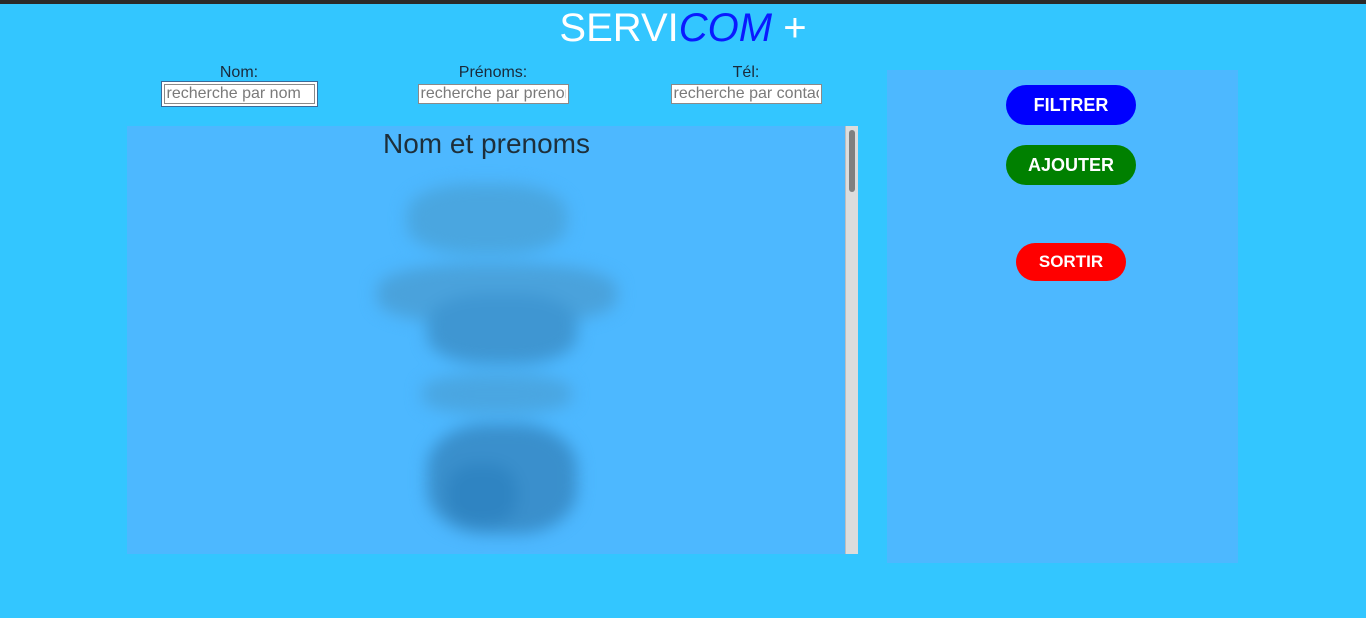 This screenshot has height=618, width=1366. I want to click on filter-tel: Tél:, so click(746, 84).